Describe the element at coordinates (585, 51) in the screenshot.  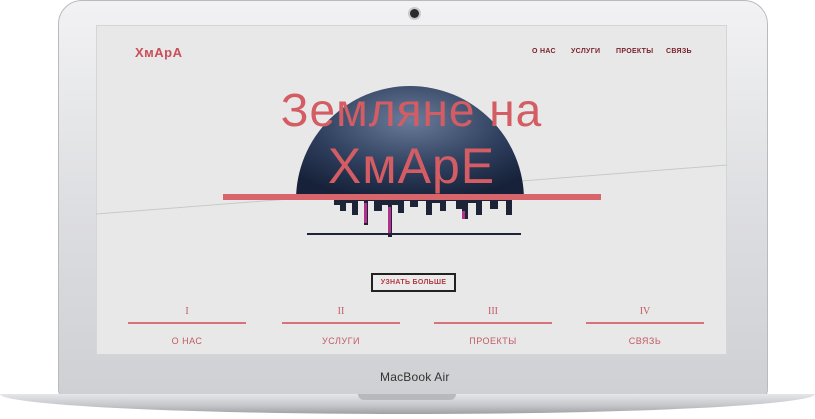
I see `nav-services: УСЛУГИ` at that location.